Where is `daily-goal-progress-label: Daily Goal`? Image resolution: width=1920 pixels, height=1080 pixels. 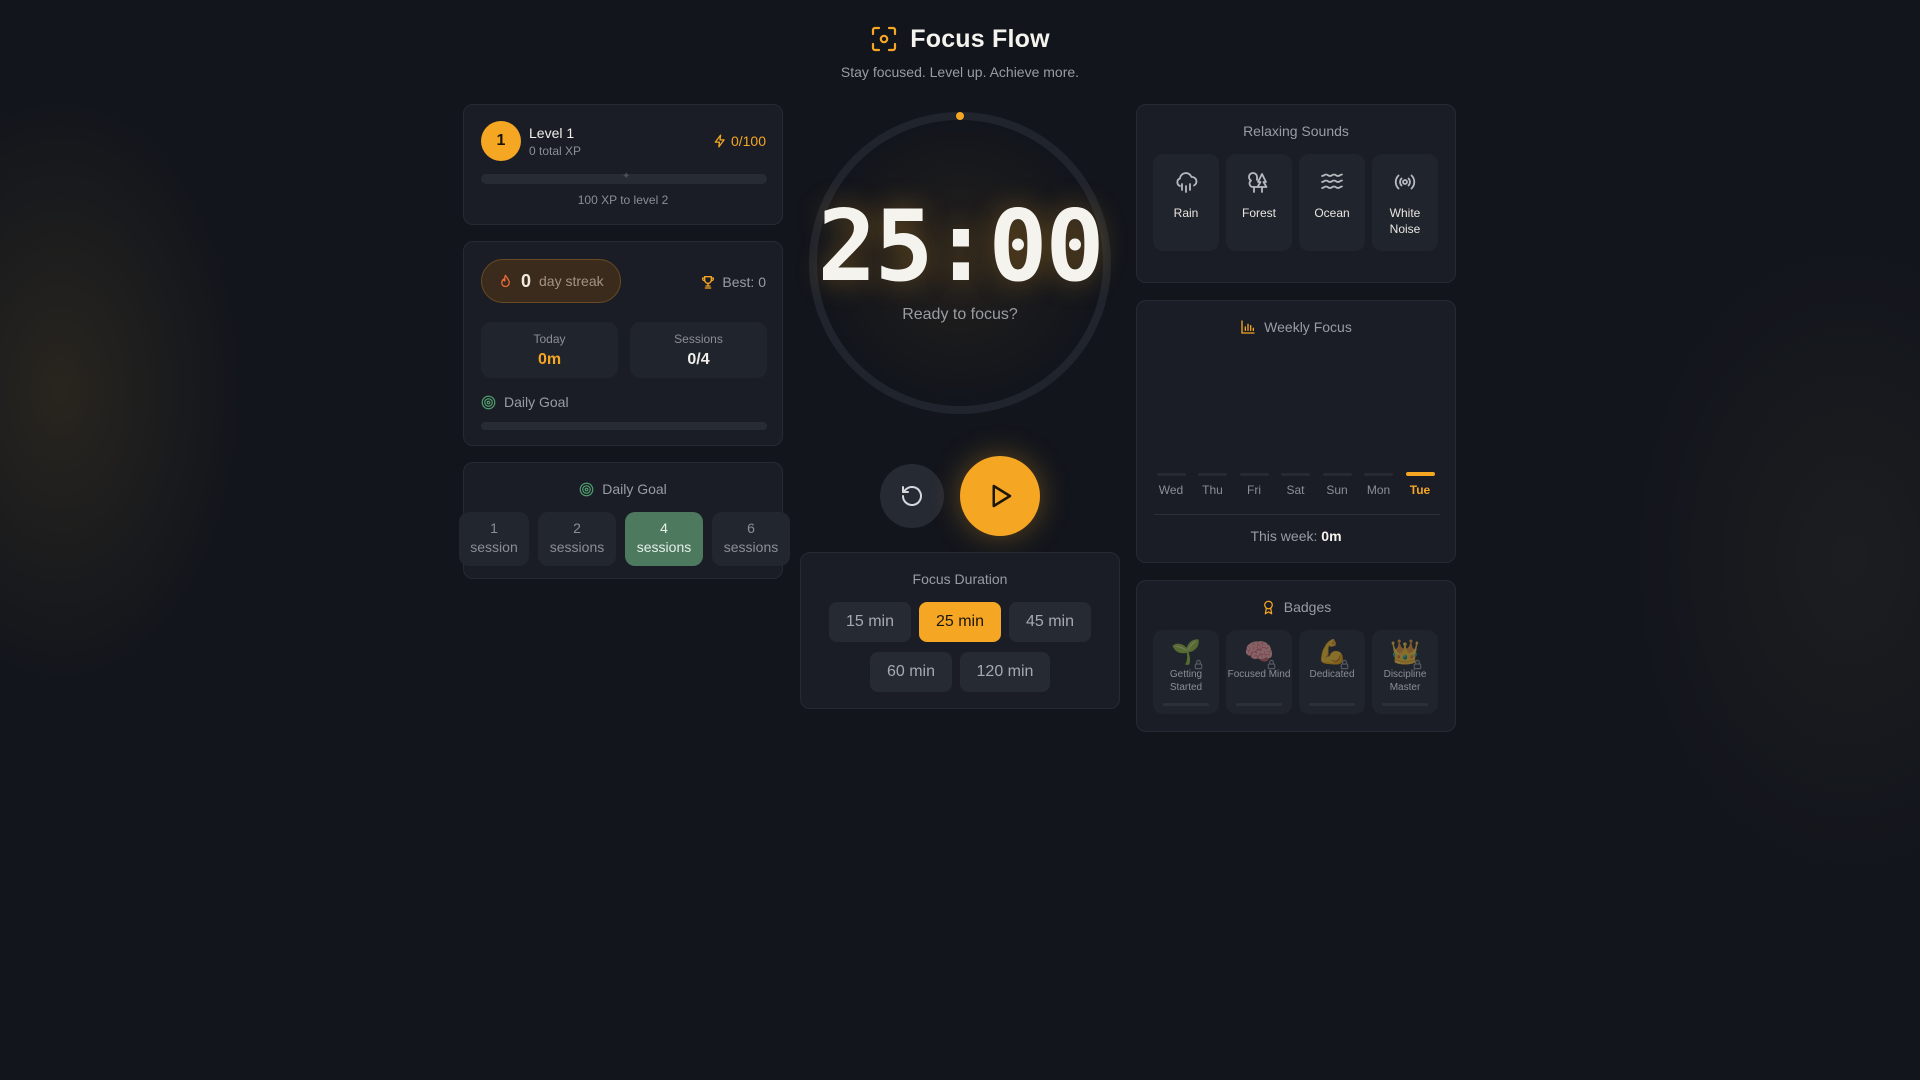 daily-goal-progress-label: Daily Goal is located at coordinates (525, 402).